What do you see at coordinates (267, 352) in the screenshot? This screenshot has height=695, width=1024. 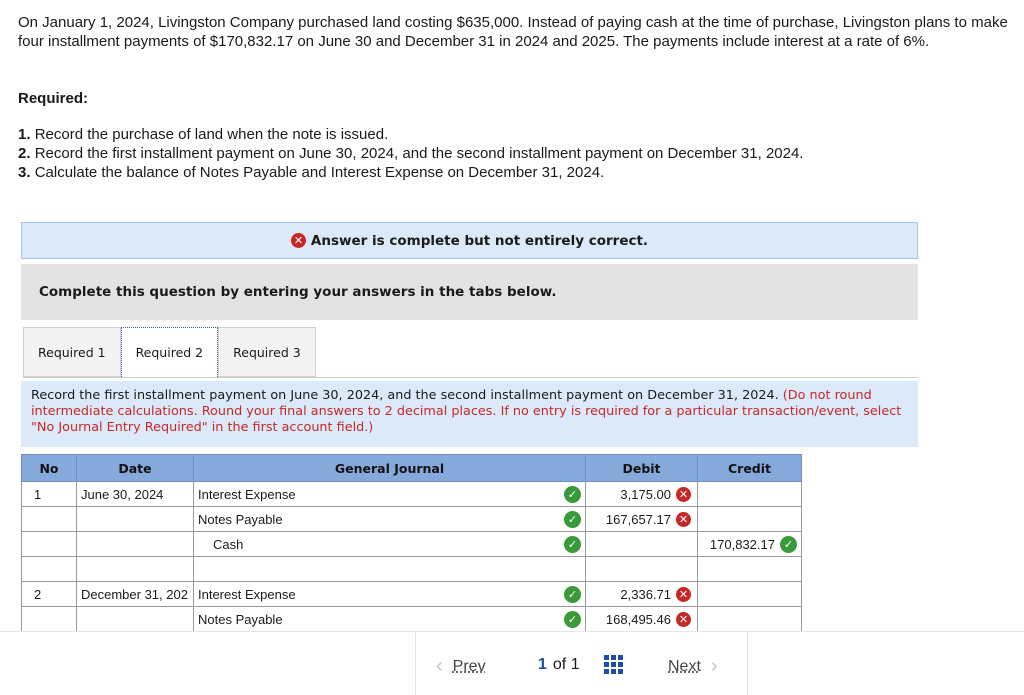 I see `tab-required-3: Required 3` at bounding box center [267, 352].